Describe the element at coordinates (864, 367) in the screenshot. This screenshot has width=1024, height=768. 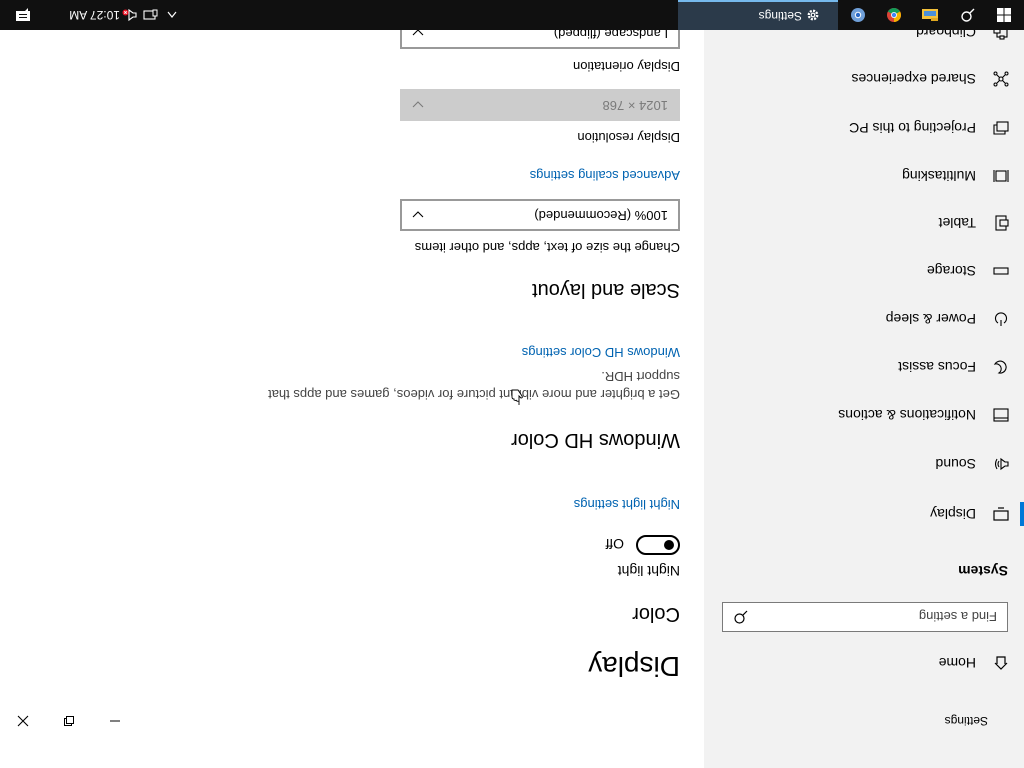
I see `sidebar-item-focus-assist: Focus assist` at that location.